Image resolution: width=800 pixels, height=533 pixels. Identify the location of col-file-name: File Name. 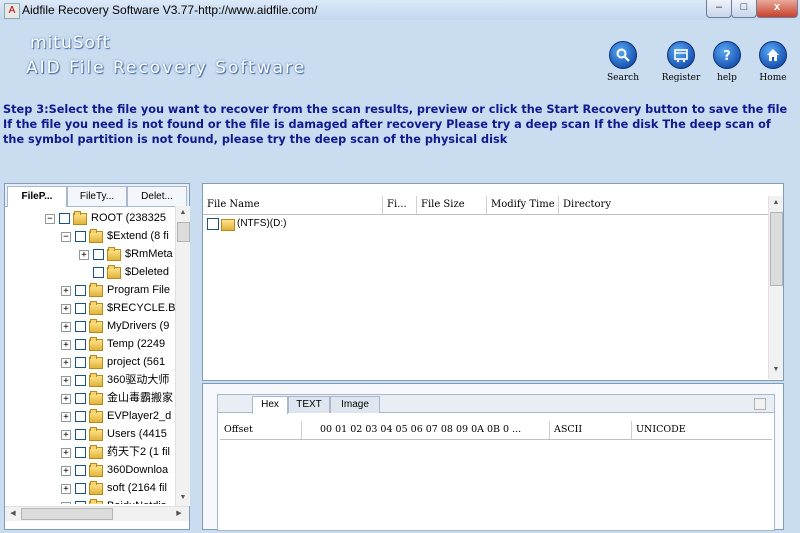
(293, 205).